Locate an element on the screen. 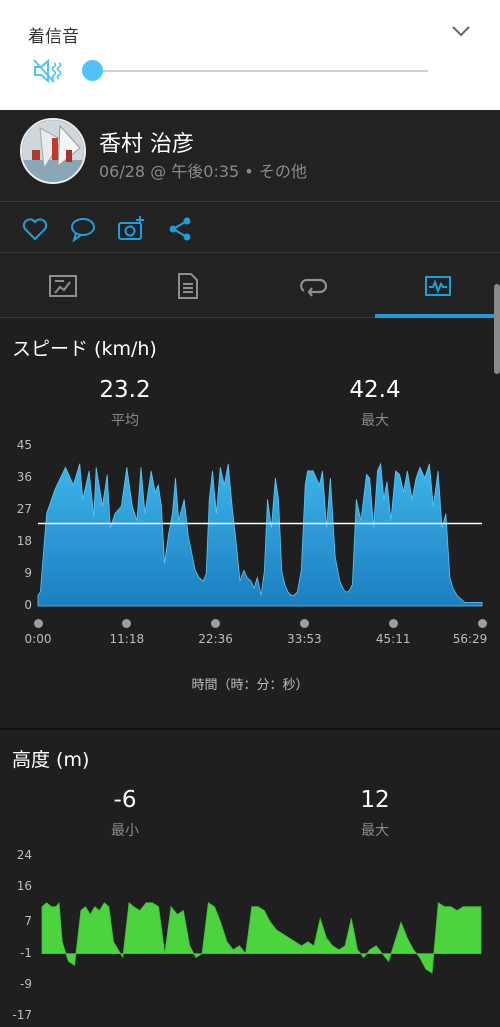 The image size is (500, 1027). chevron-down-icon is located at coordinates (461, 31).